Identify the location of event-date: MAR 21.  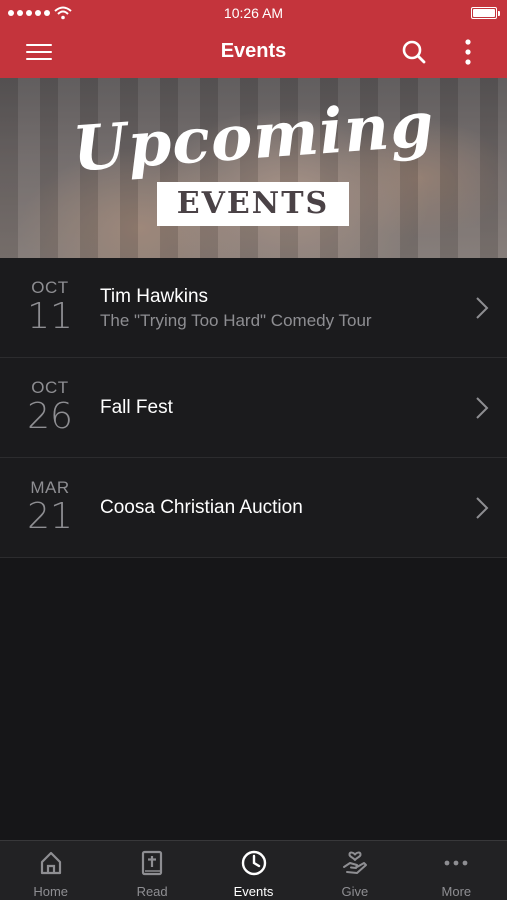
(50, 507).